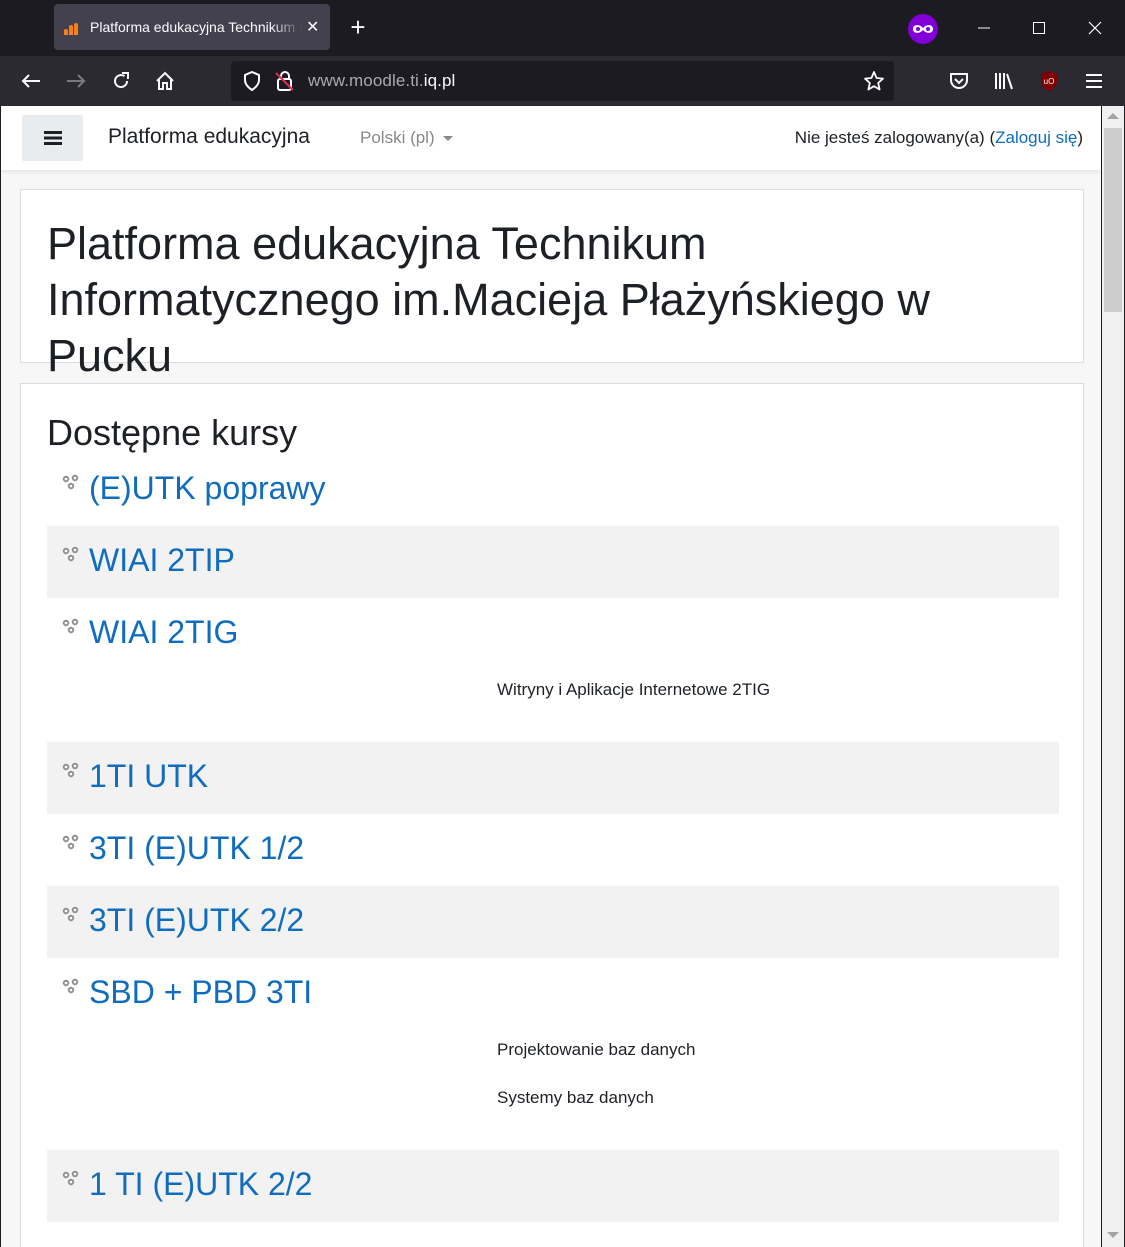  I want to click on course-link: 3TI (E)UTK 1/2, so click(196, 848).